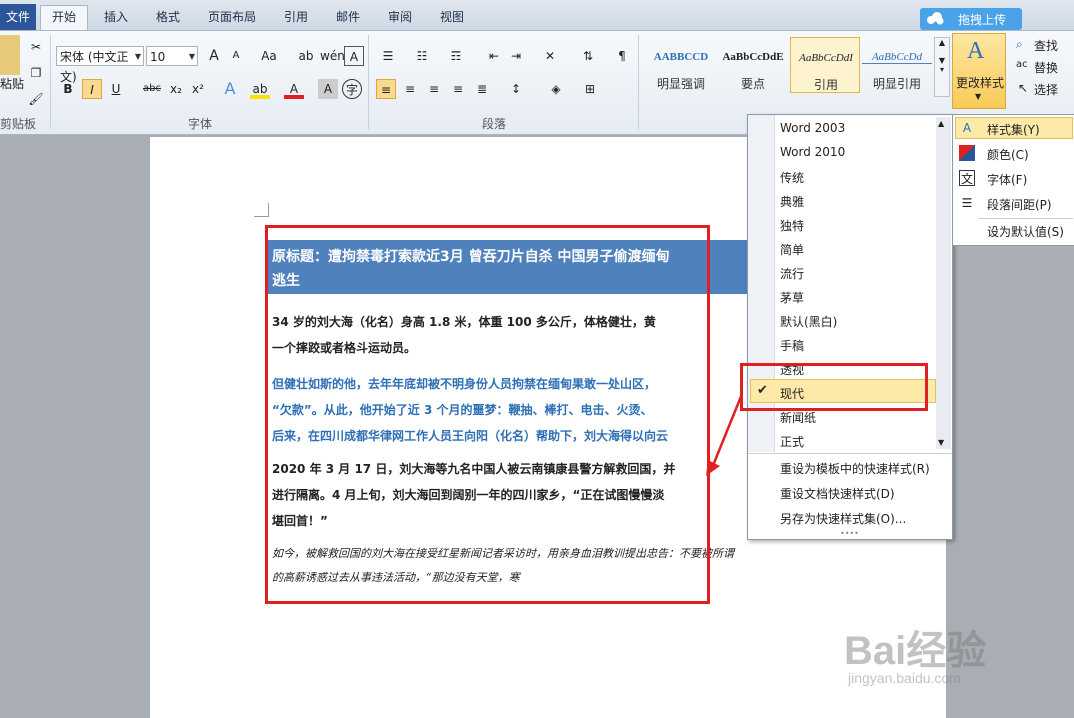 Image resolution: width=1074 pixels, height=718 pixels. I want to click on menu-item-set-default: 设为默认值(S), so click(1025, 231).